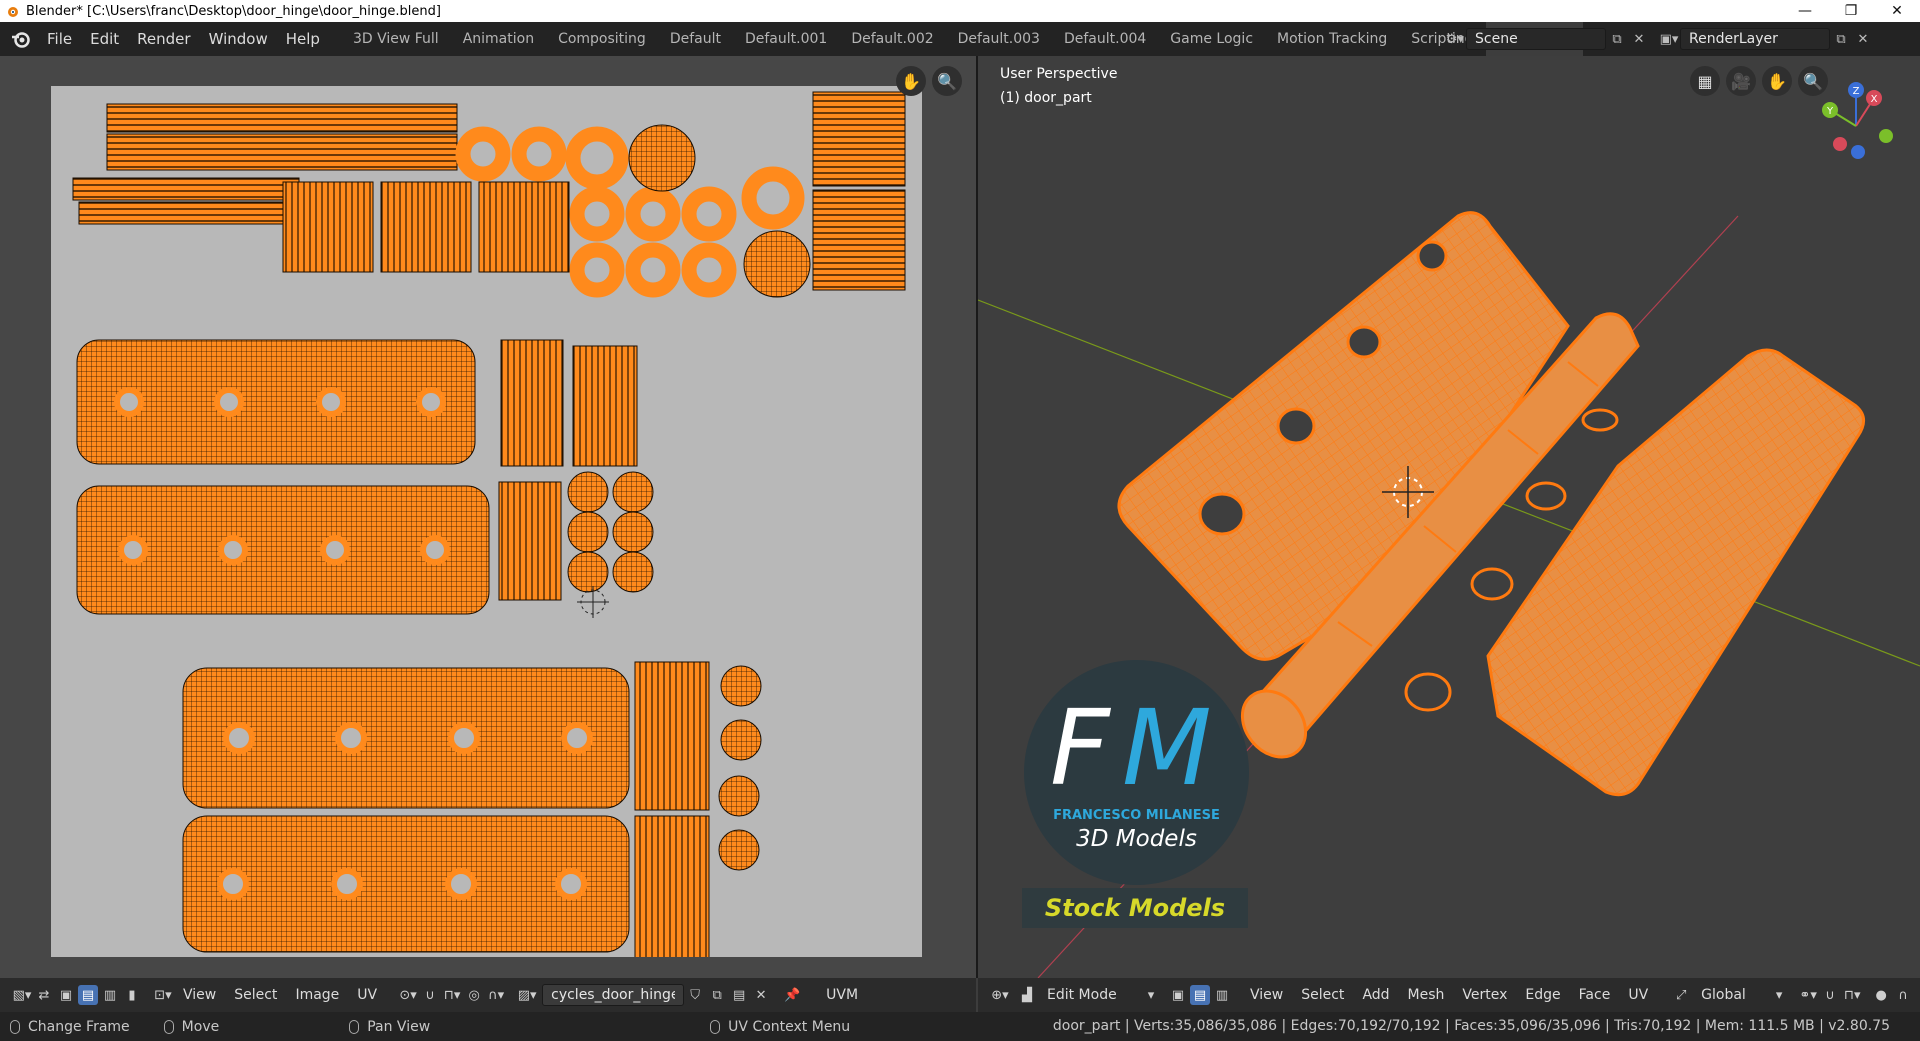 This screenshot has height=1041, width=1920. Describe the element at coordinates (1027, 995) in the screenshot. I see `edit-mode-icon: ▟` at that location.